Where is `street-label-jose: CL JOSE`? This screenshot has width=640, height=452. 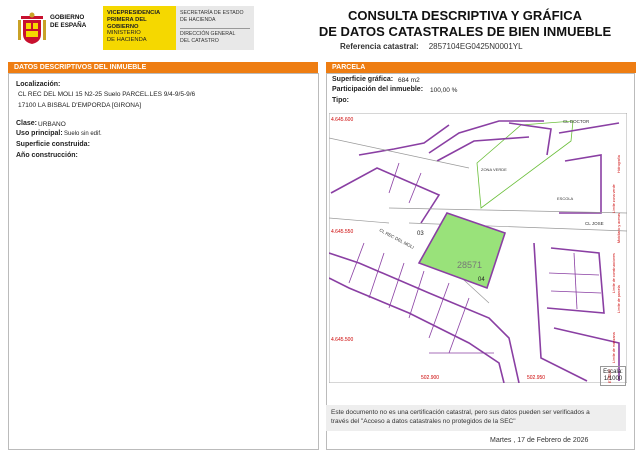
street-label-jose: CL JOSE is located at coordinates (594, 223).